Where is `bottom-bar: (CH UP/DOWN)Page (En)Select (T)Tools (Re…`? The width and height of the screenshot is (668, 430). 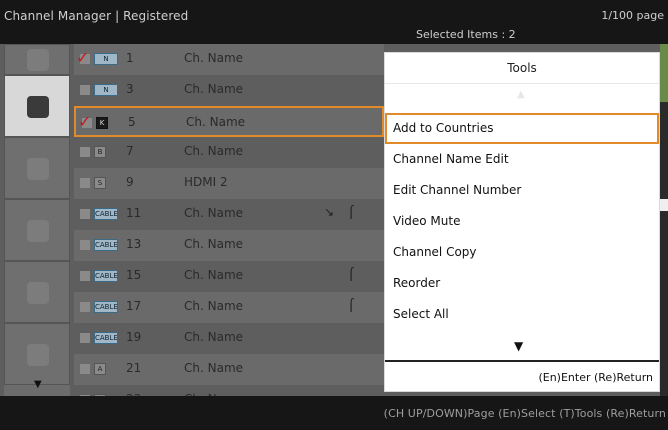
bottom-bar: (CH UP/DOWN)Page (En)Select (T)Tools (Re… is located at coordinates (334, 413).